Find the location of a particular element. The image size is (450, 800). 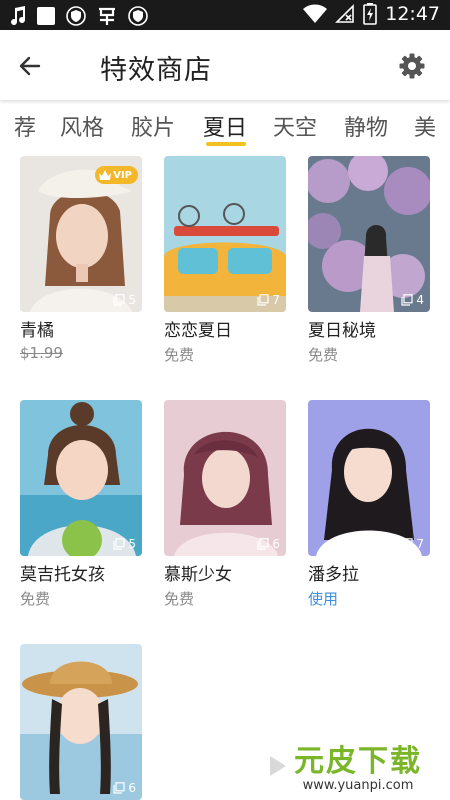

status-time: 12:47 is located at coordinates (412, 14).